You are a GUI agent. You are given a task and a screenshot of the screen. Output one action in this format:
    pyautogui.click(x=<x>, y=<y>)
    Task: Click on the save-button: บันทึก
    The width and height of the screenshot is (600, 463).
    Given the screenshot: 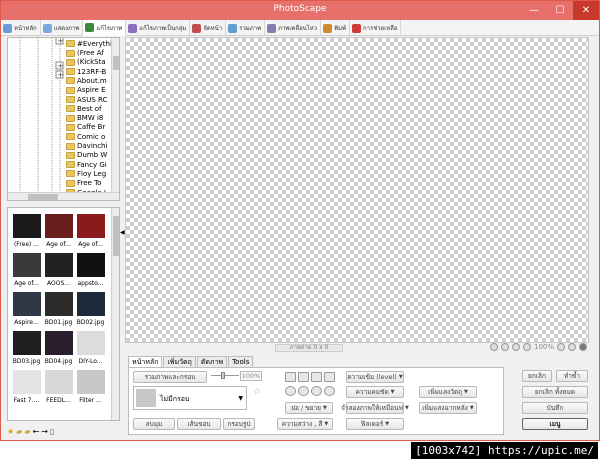 What is the action you would take?
    pyautogui.click(x=555, y=408)
    